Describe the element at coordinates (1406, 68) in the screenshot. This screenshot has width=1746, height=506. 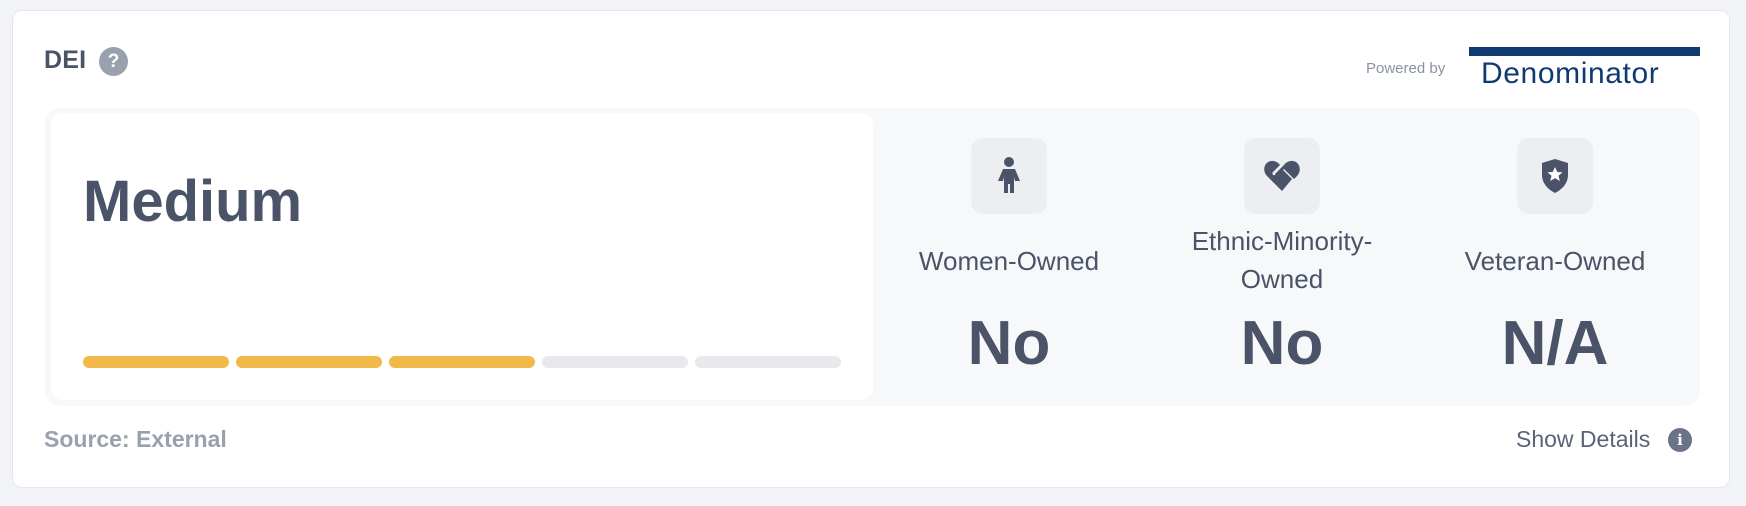
I see `powered-by-label: Powered by` at that location.